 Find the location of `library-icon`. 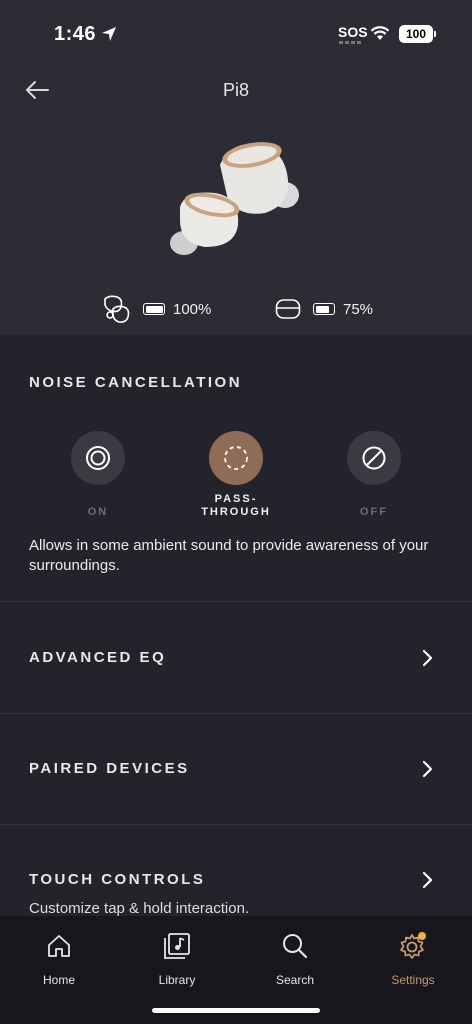

library-icon is located at coordinates (177, 946).